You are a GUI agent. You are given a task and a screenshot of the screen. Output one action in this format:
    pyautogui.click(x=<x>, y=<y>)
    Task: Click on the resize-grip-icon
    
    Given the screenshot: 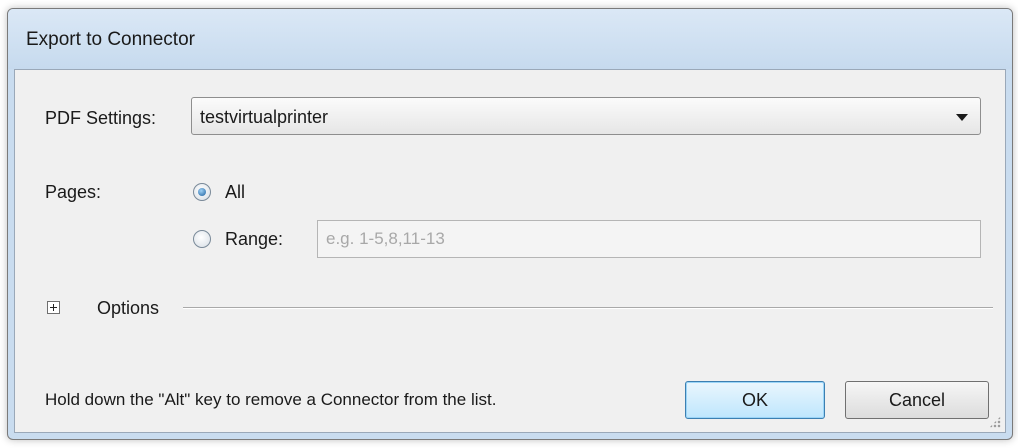 What is the action you would take?
    pyautogui.click(x=995, y=422)
    